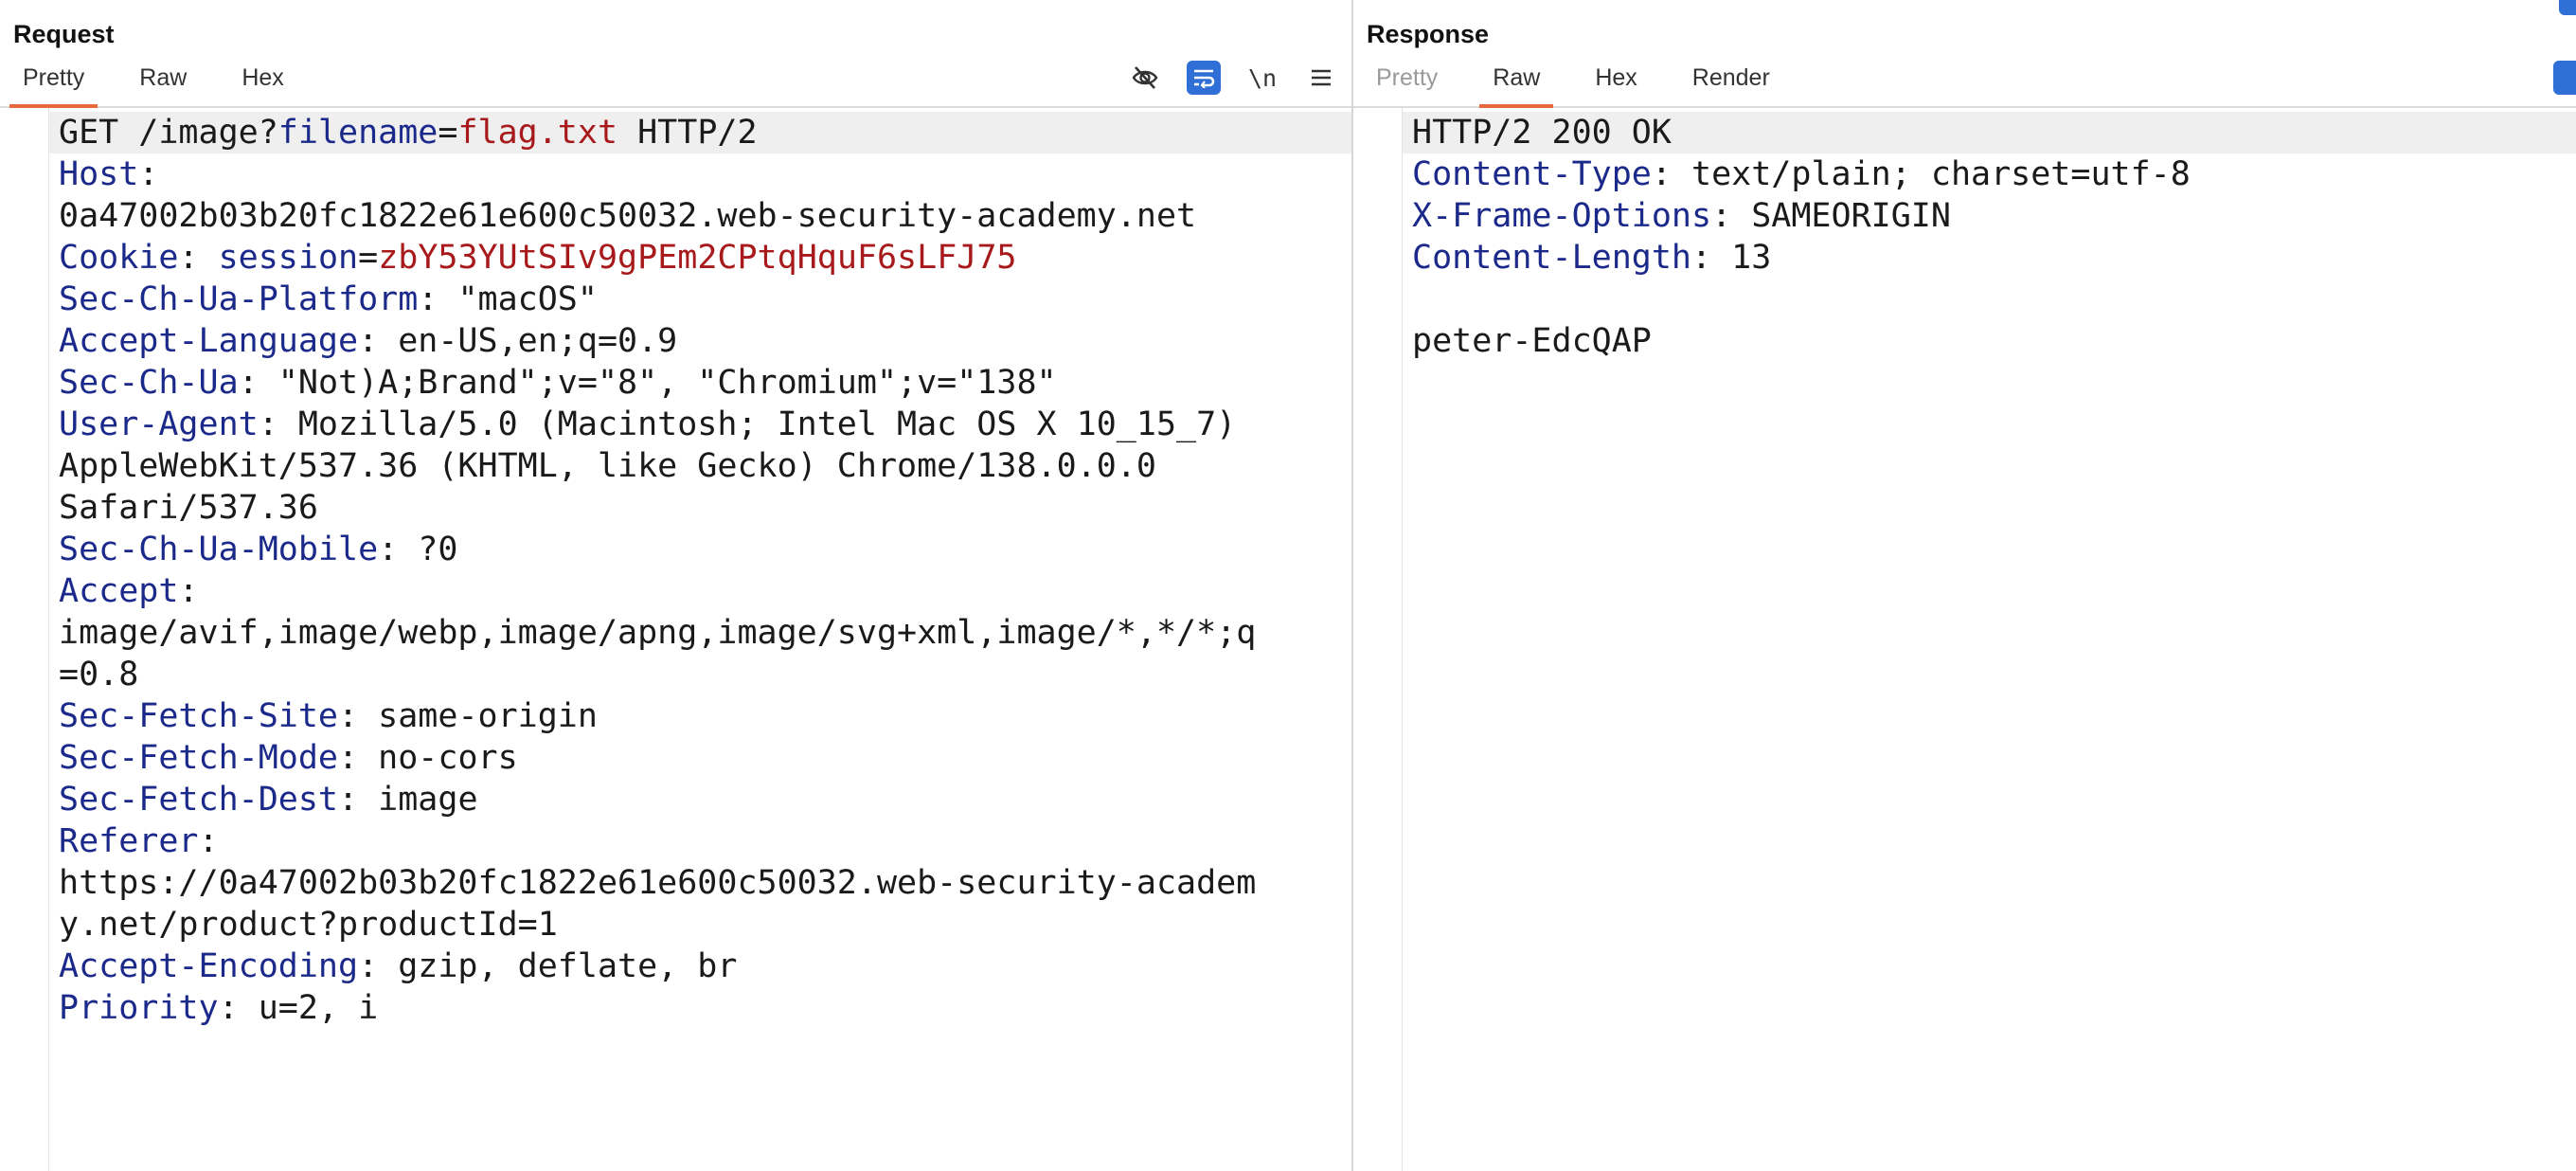 The height and width of the screenshot is (1171, 2576). Describe the element at coordinates (119, 591) in the screenshot. I see `header-name: Accept` at that location.